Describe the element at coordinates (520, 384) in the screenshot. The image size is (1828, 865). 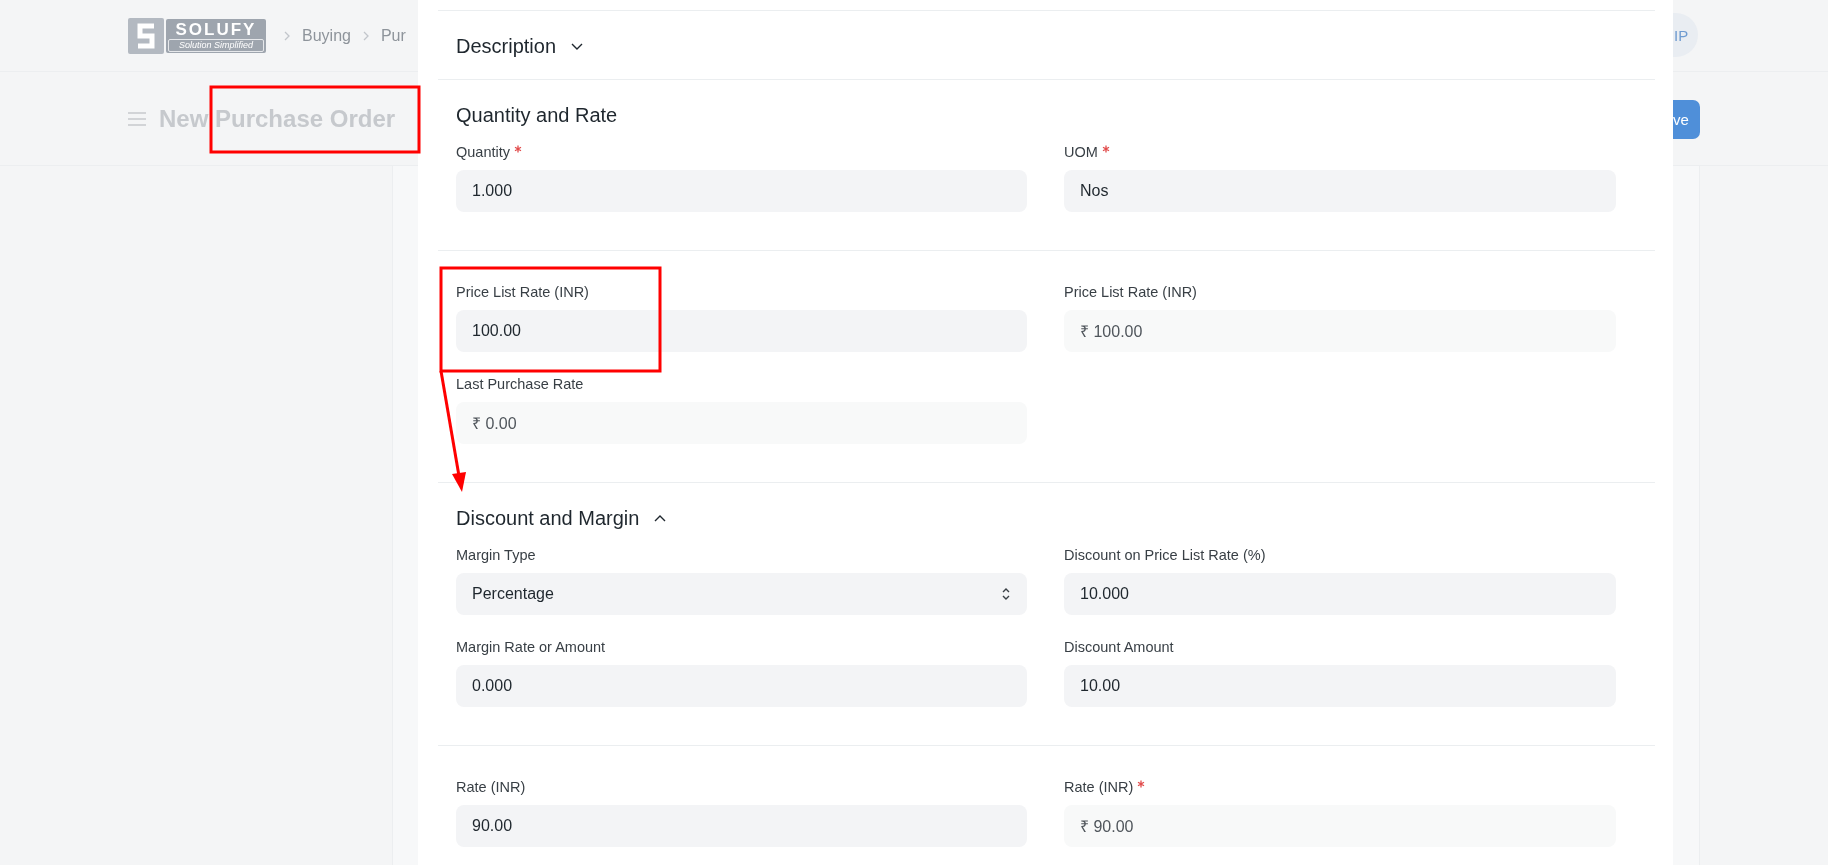
I see `field-label: Last Purchase Rate` at that location.